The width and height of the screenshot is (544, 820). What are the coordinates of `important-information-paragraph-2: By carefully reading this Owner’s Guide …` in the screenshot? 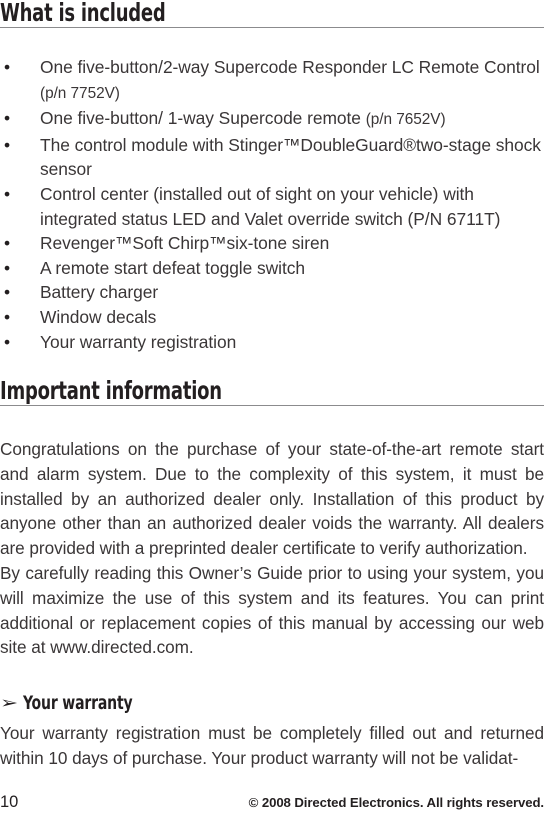 It's located at (272, 610).